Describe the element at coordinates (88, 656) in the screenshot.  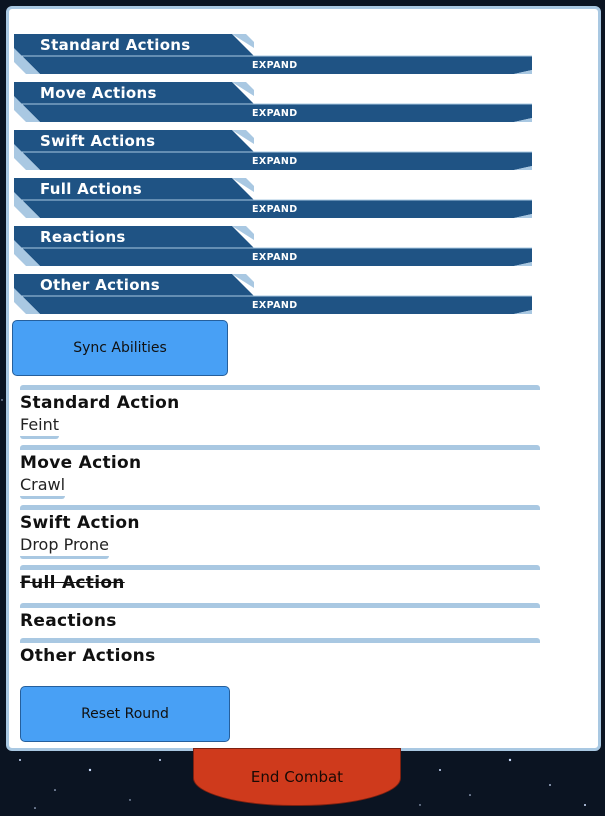
I see `other-actions-label: Other Actions` at that location.